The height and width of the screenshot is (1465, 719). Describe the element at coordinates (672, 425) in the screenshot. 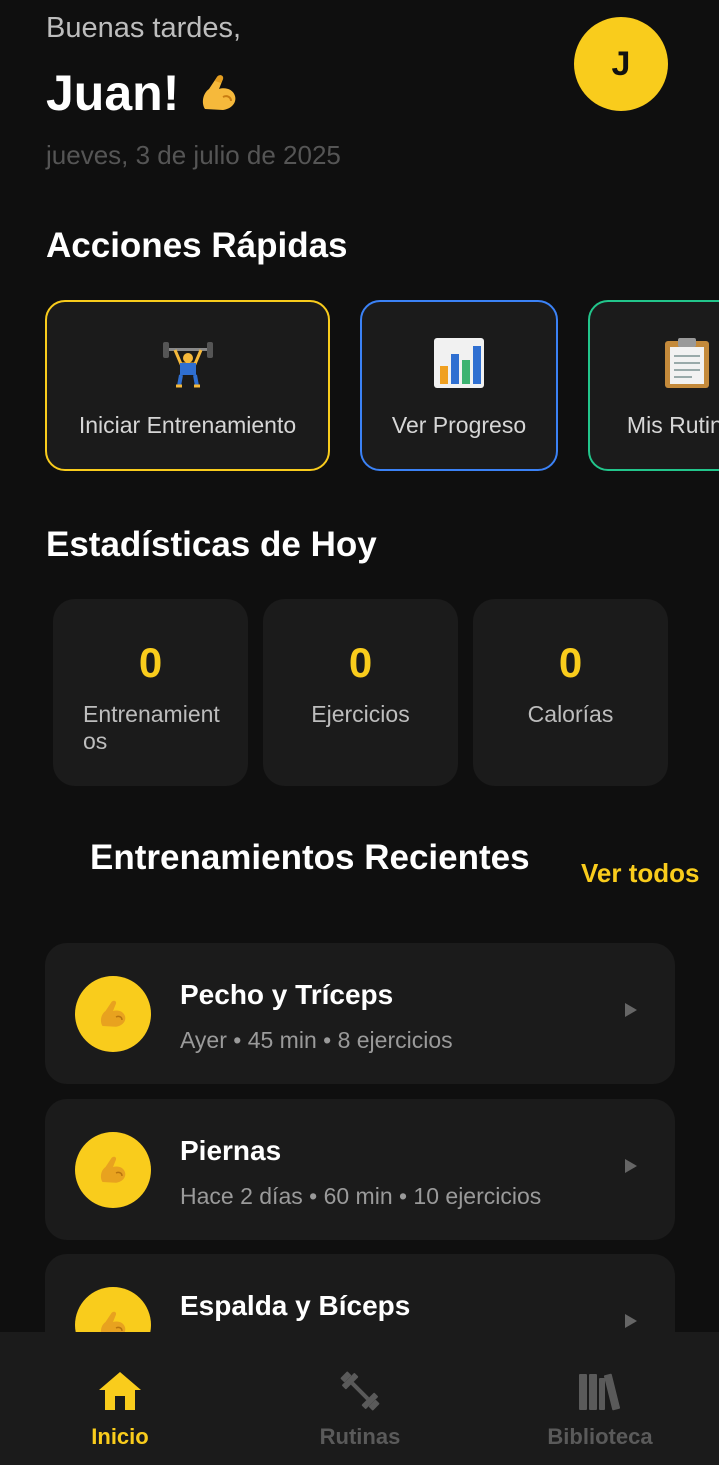

I see `my-routines-label: Mis Rutinas` at that location.